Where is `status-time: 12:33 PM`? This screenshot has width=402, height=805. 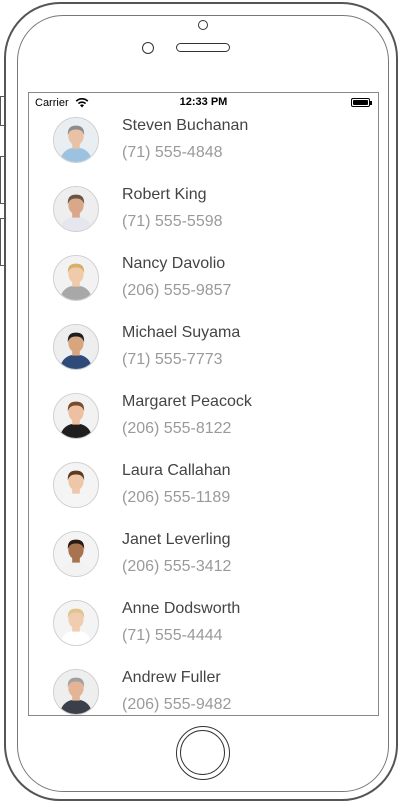 status-time: 12:33 PM is located at coordinates (203, 102).